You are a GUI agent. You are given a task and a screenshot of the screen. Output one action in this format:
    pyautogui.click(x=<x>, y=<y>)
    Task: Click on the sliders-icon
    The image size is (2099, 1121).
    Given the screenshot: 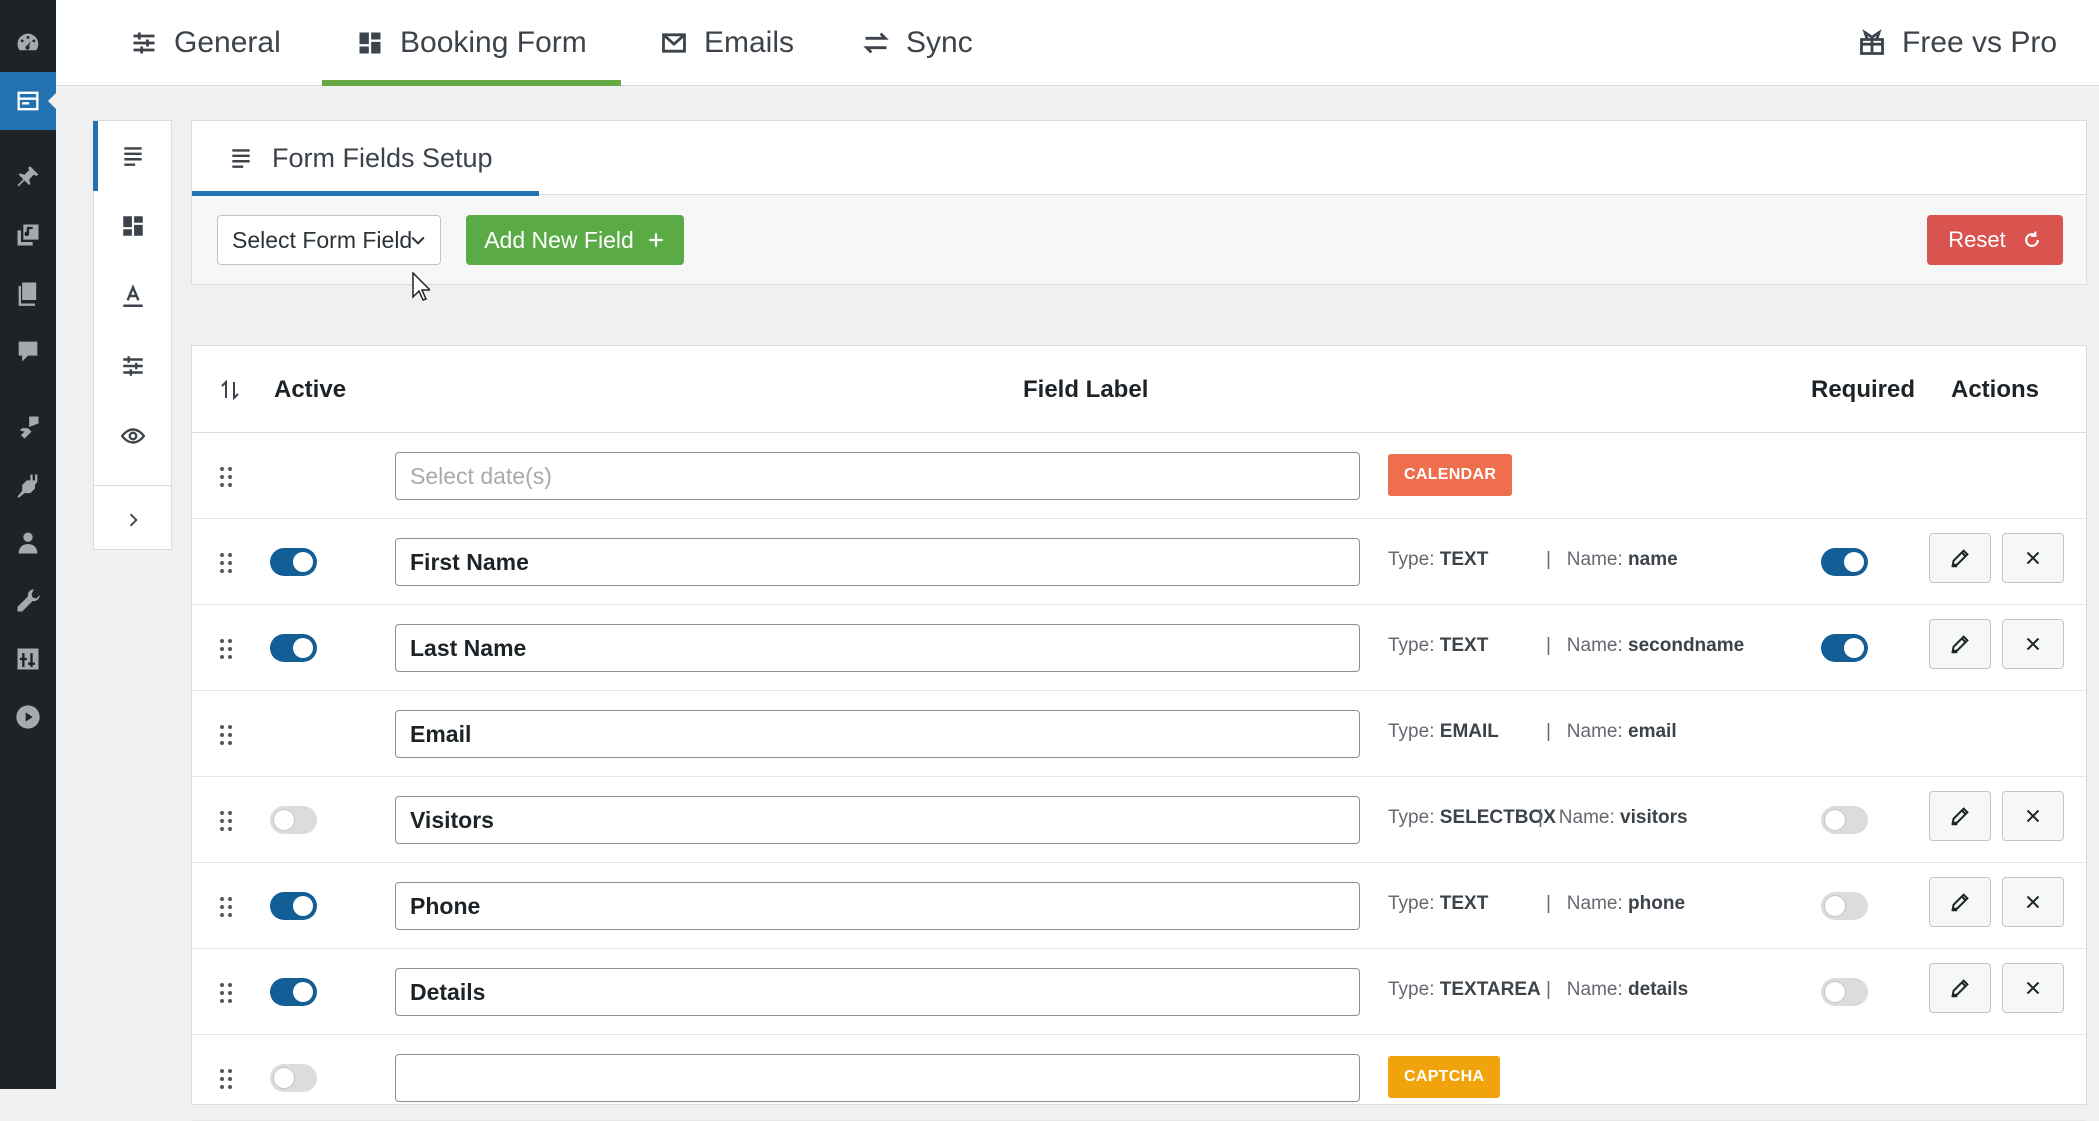 What is the action you would take?
    pyautogui.click(x=144, y=43)
    